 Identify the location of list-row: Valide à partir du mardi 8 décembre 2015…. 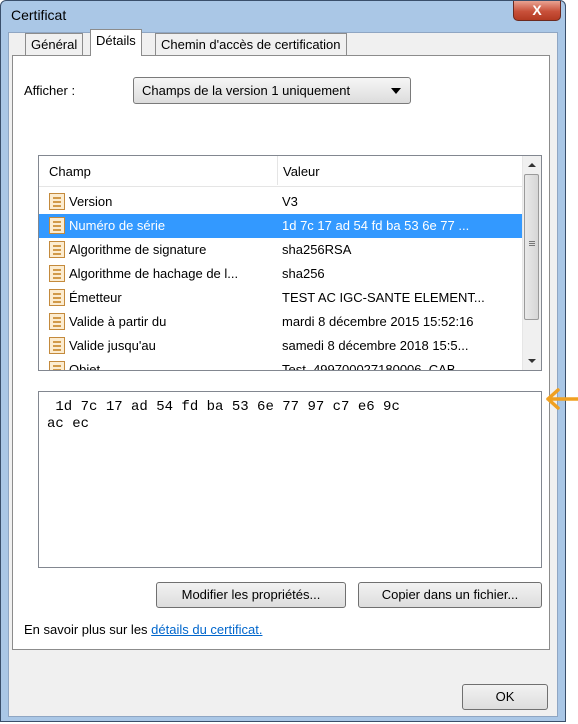
(281, 322).